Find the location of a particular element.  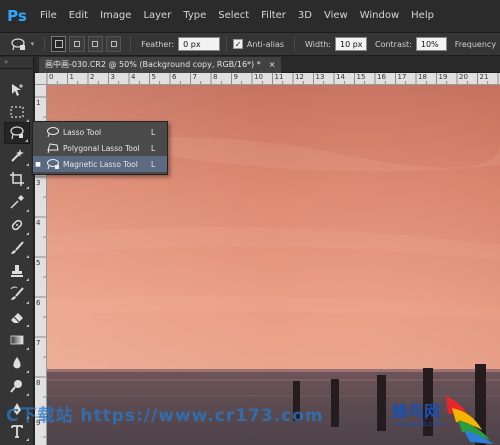

ruler-label: 13 is located at coordinates (320, 77).